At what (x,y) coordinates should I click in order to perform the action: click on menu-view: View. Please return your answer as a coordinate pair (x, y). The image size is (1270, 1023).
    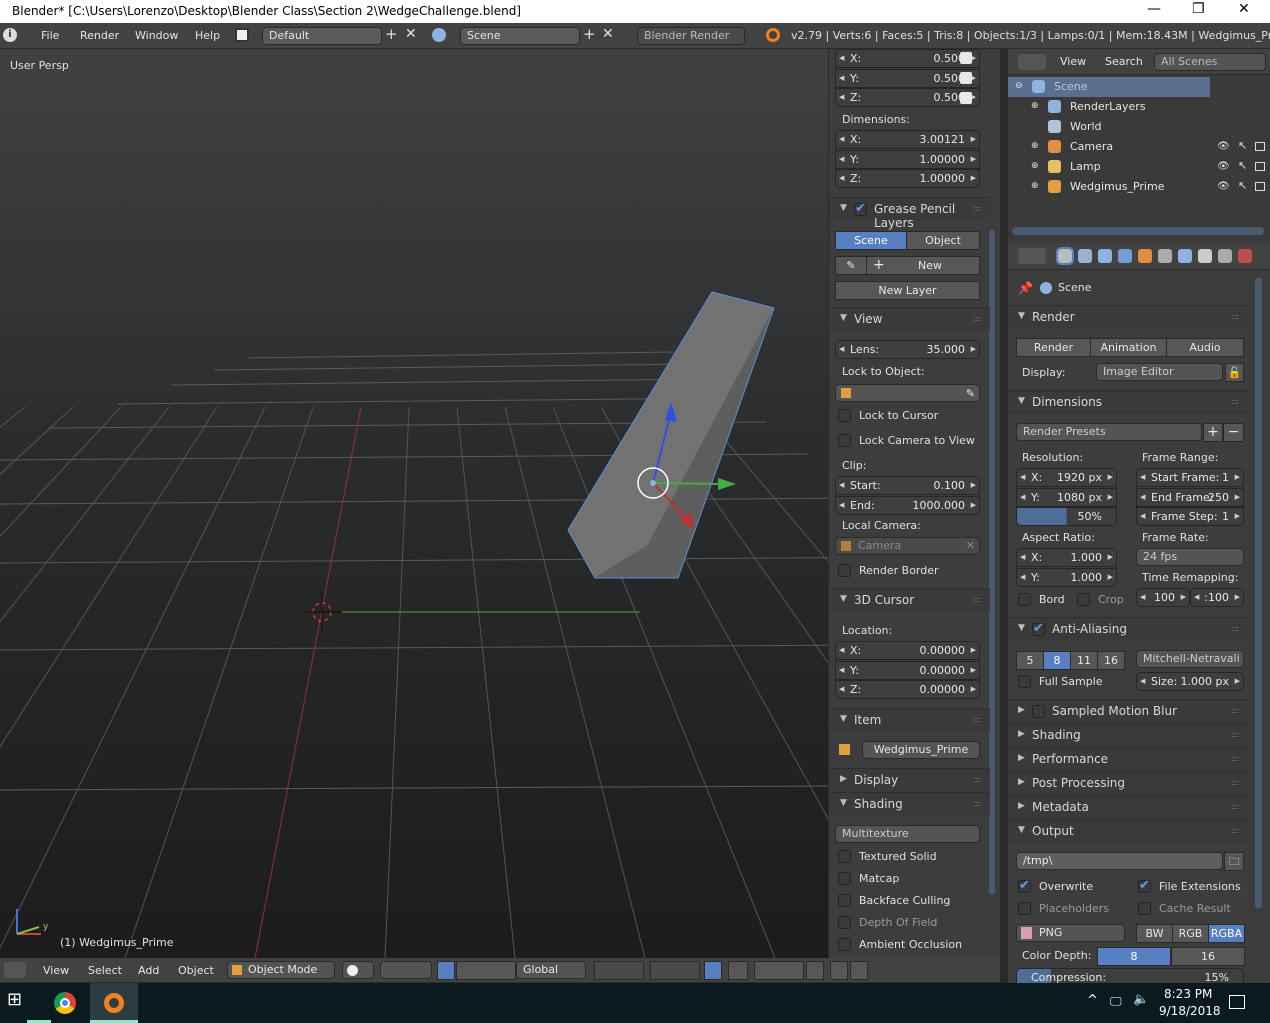
    Looking at the image, I should click on (56, 970).